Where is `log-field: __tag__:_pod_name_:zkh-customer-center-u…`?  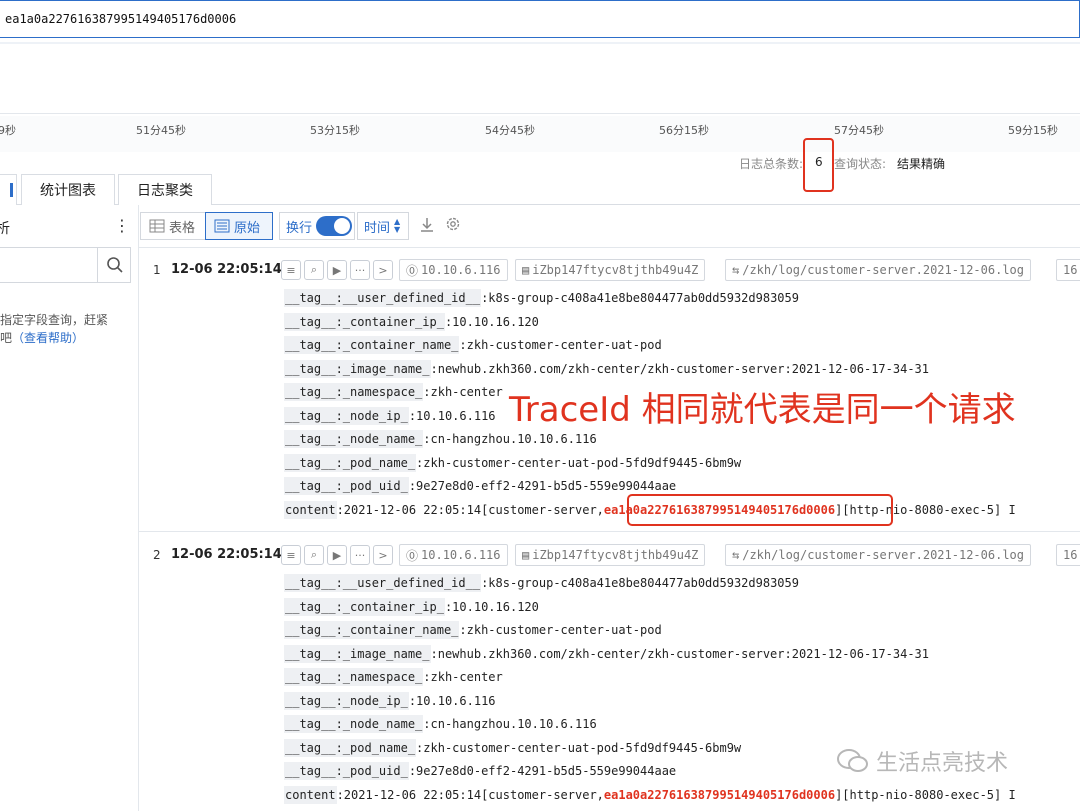 log-field: __tag__:_pod_name_:zkh-customer-center-u… is located at coordinates (513, 747).